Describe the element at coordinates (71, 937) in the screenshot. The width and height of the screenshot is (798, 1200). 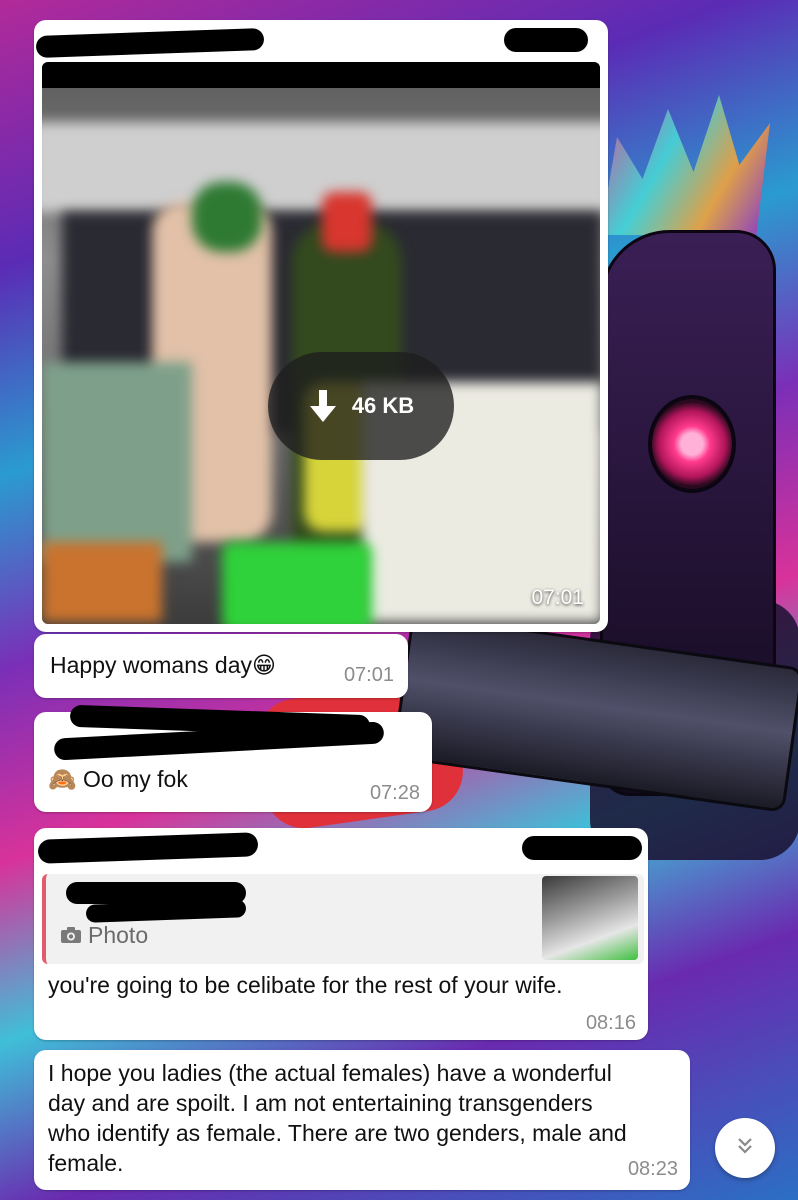
I see `camera-icon` at that location.